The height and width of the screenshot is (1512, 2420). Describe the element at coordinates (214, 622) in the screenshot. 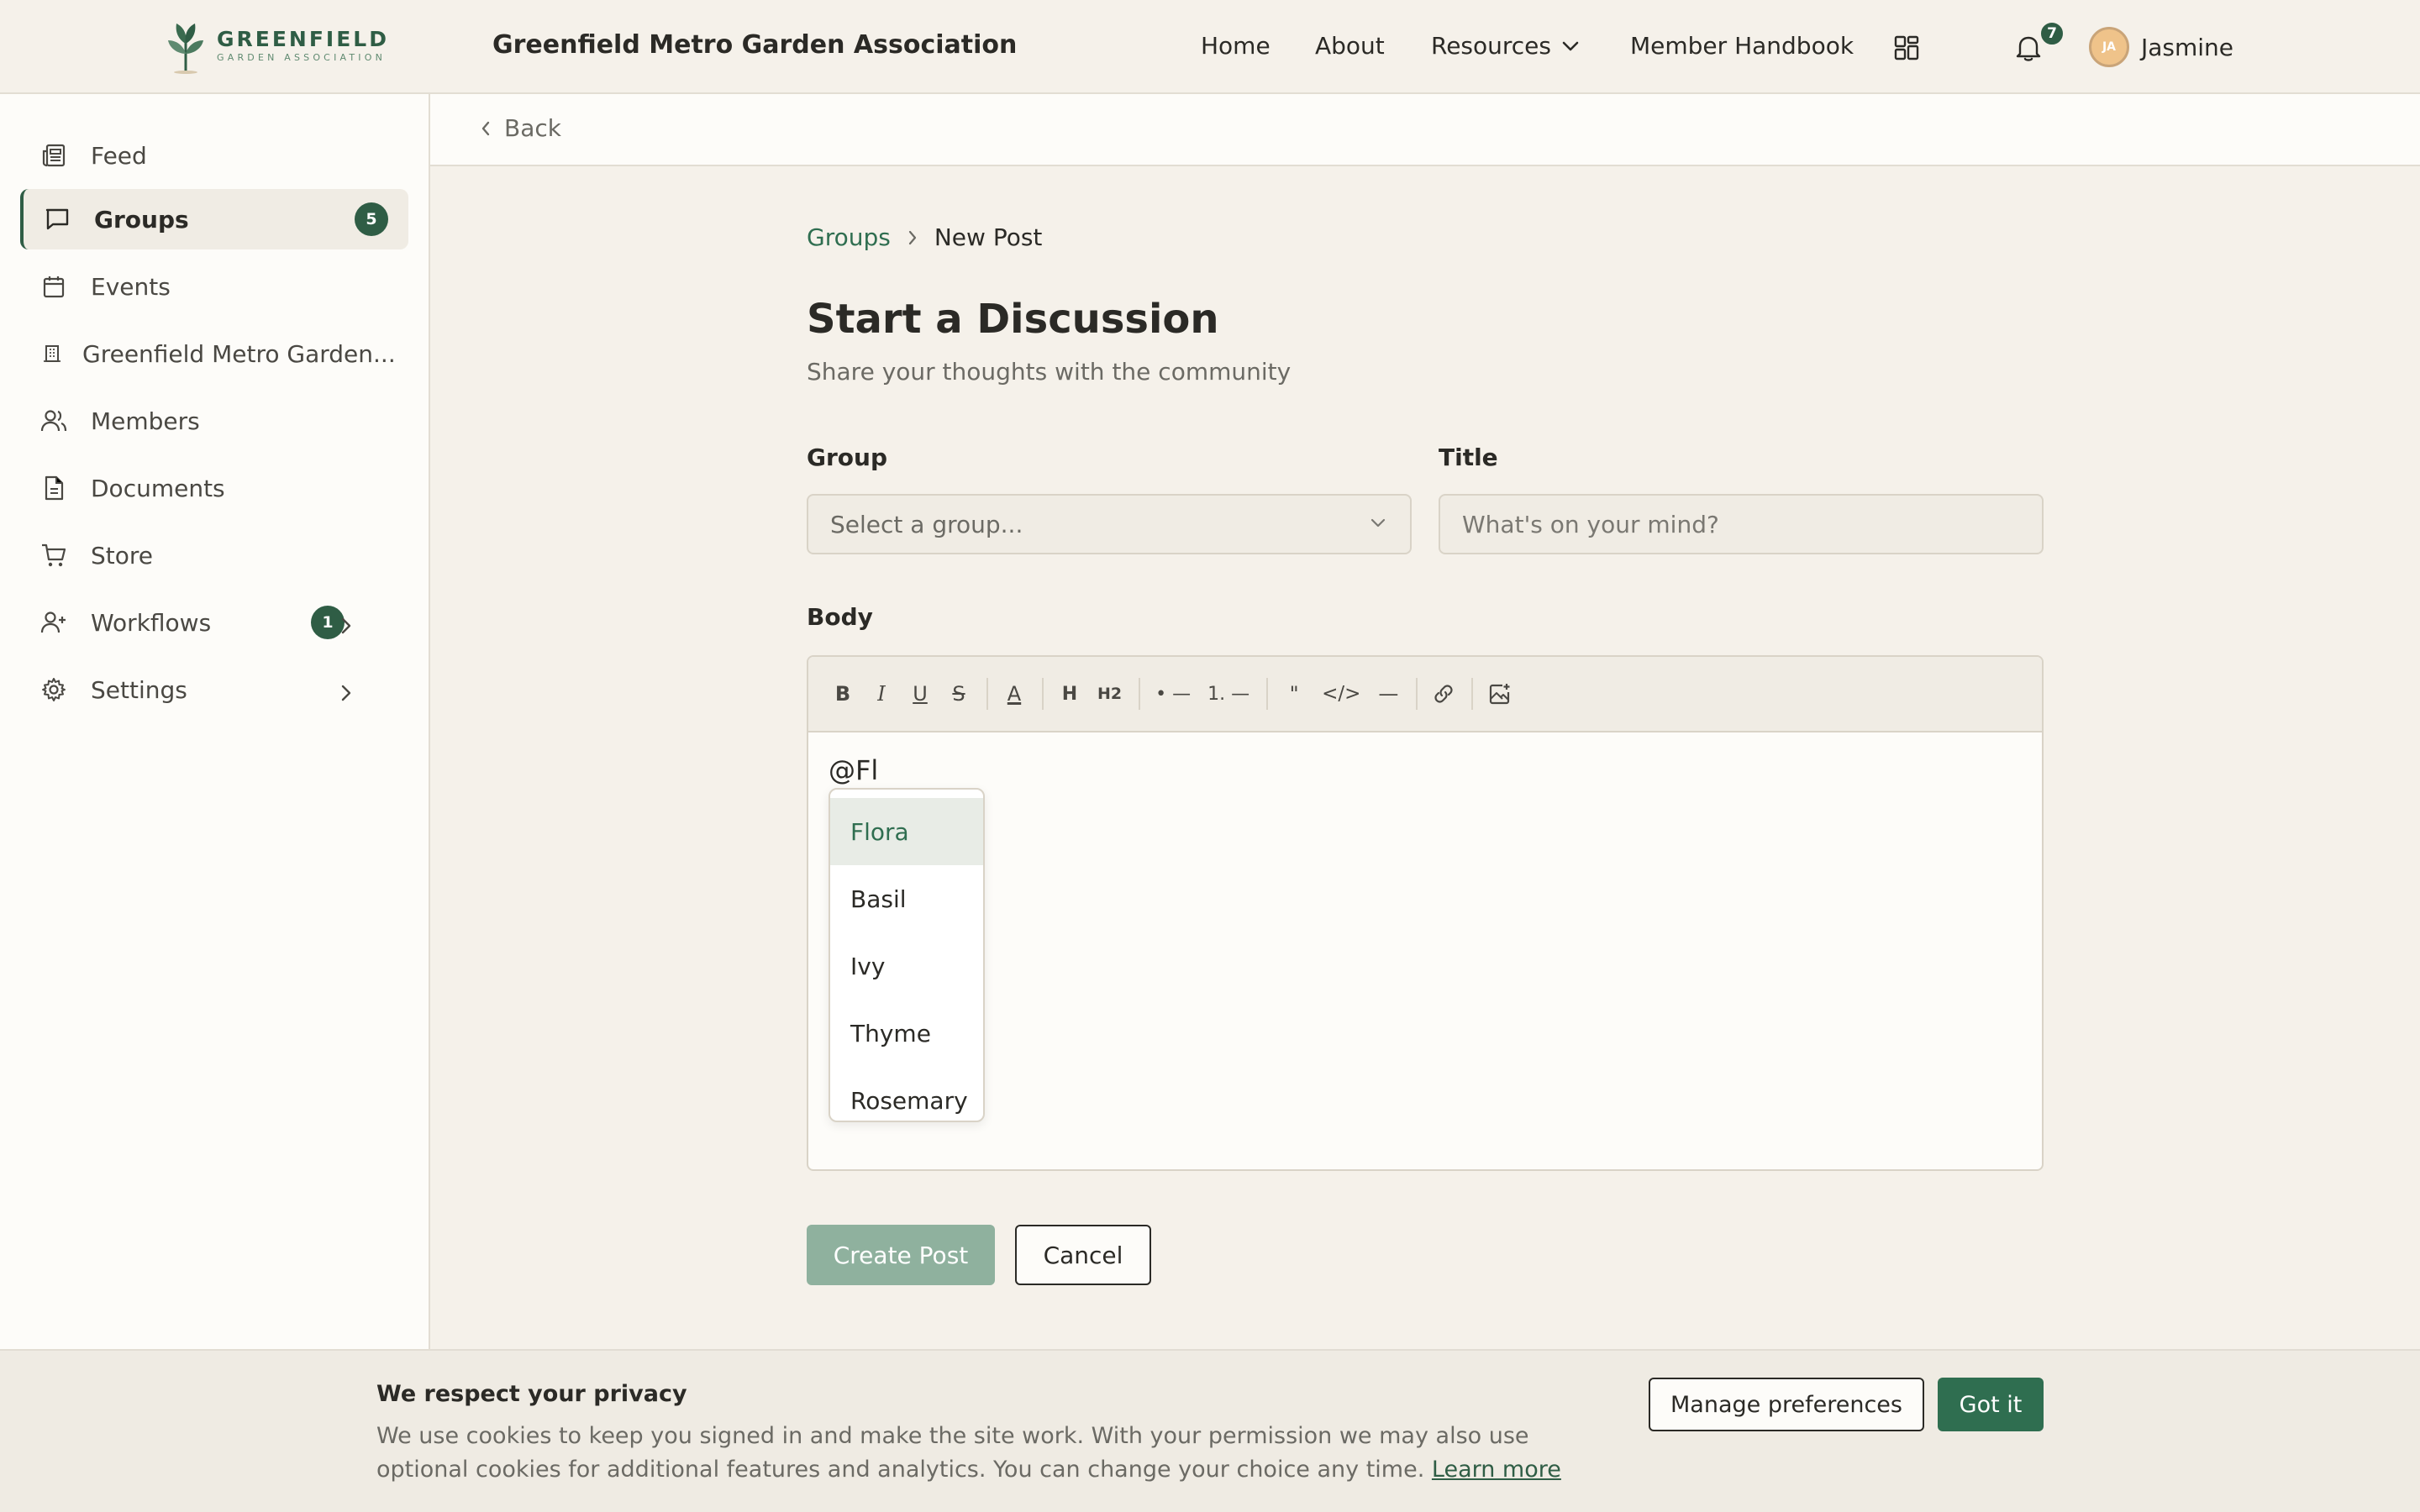

I see `sidebar-item-workflows: Workflows 1` at that location.